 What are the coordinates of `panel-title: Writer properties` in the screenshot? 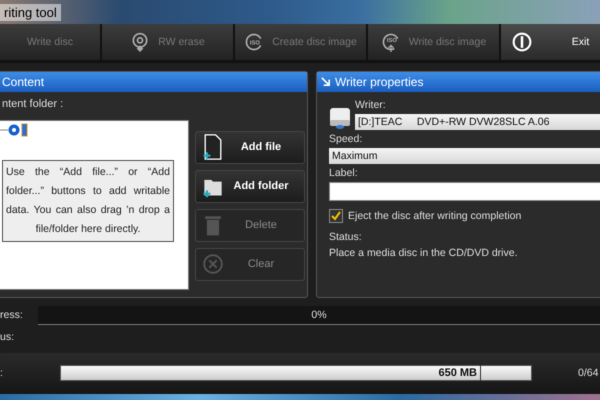 It's located at (379, 81).